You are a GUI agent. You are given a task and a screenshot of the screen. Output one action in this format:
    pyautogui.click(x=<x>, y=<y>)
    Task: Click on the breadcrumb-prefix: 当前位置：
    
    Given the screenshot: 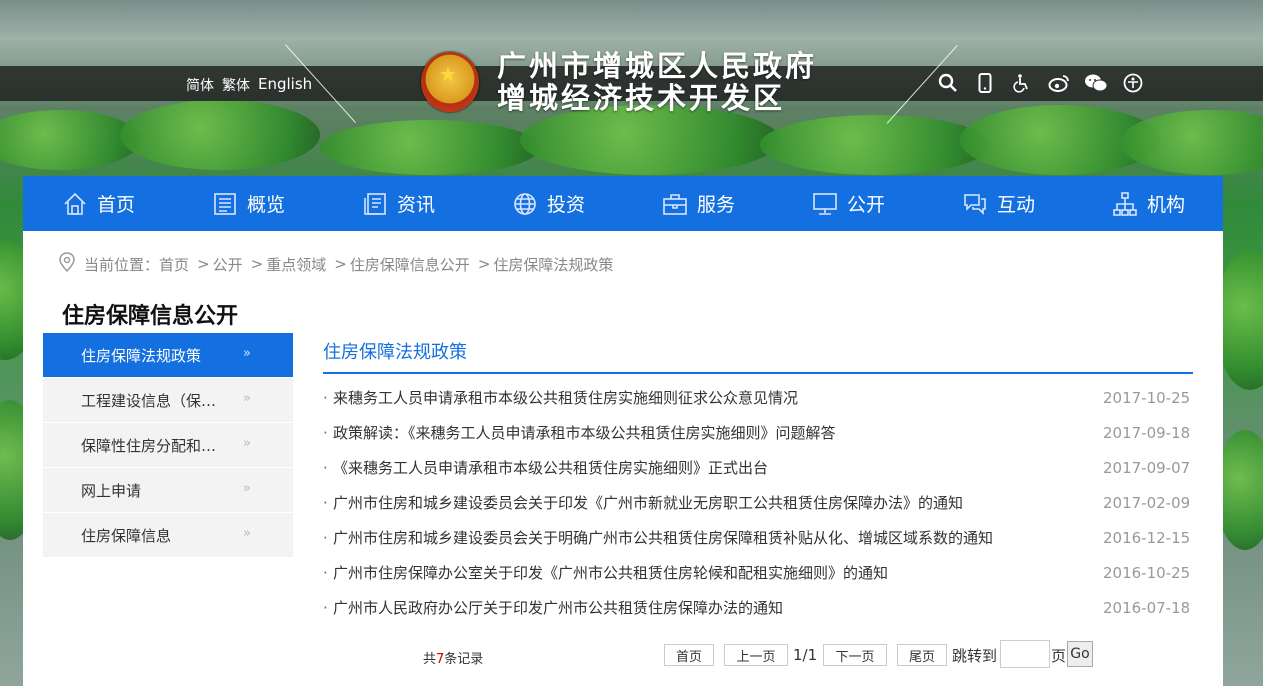 What is the action you would take?
    pyautogui.click(x=122, y=264)
    